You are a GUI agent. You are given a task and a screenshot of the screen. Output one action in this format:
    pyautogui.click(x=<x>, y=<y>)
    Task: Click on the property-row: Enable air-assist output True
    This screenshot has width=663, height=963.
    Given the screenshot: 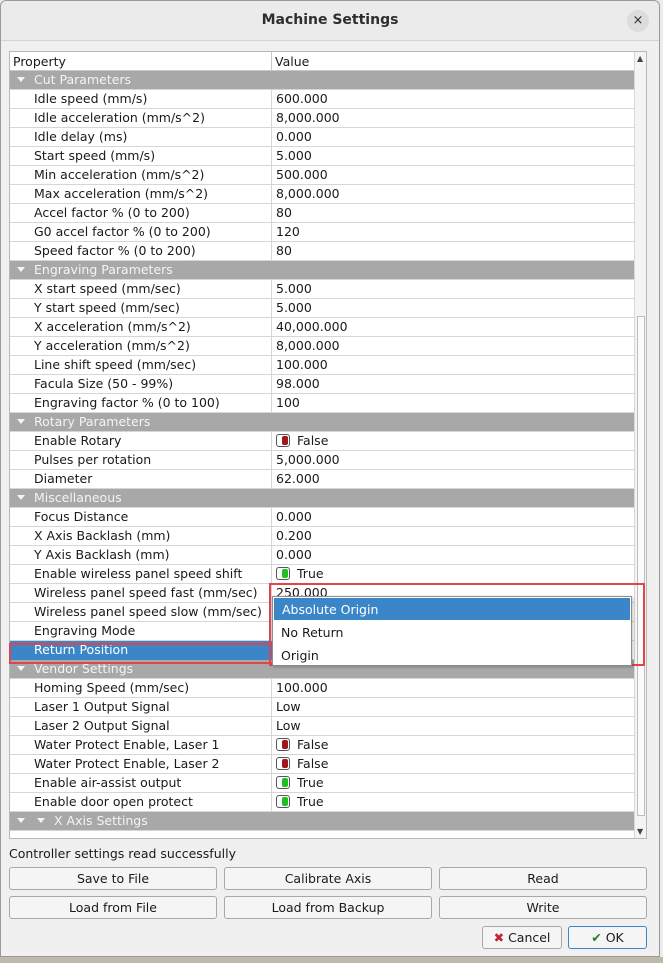 What is the action you would take?
    pyautogui.click(x=322, y=783)
    